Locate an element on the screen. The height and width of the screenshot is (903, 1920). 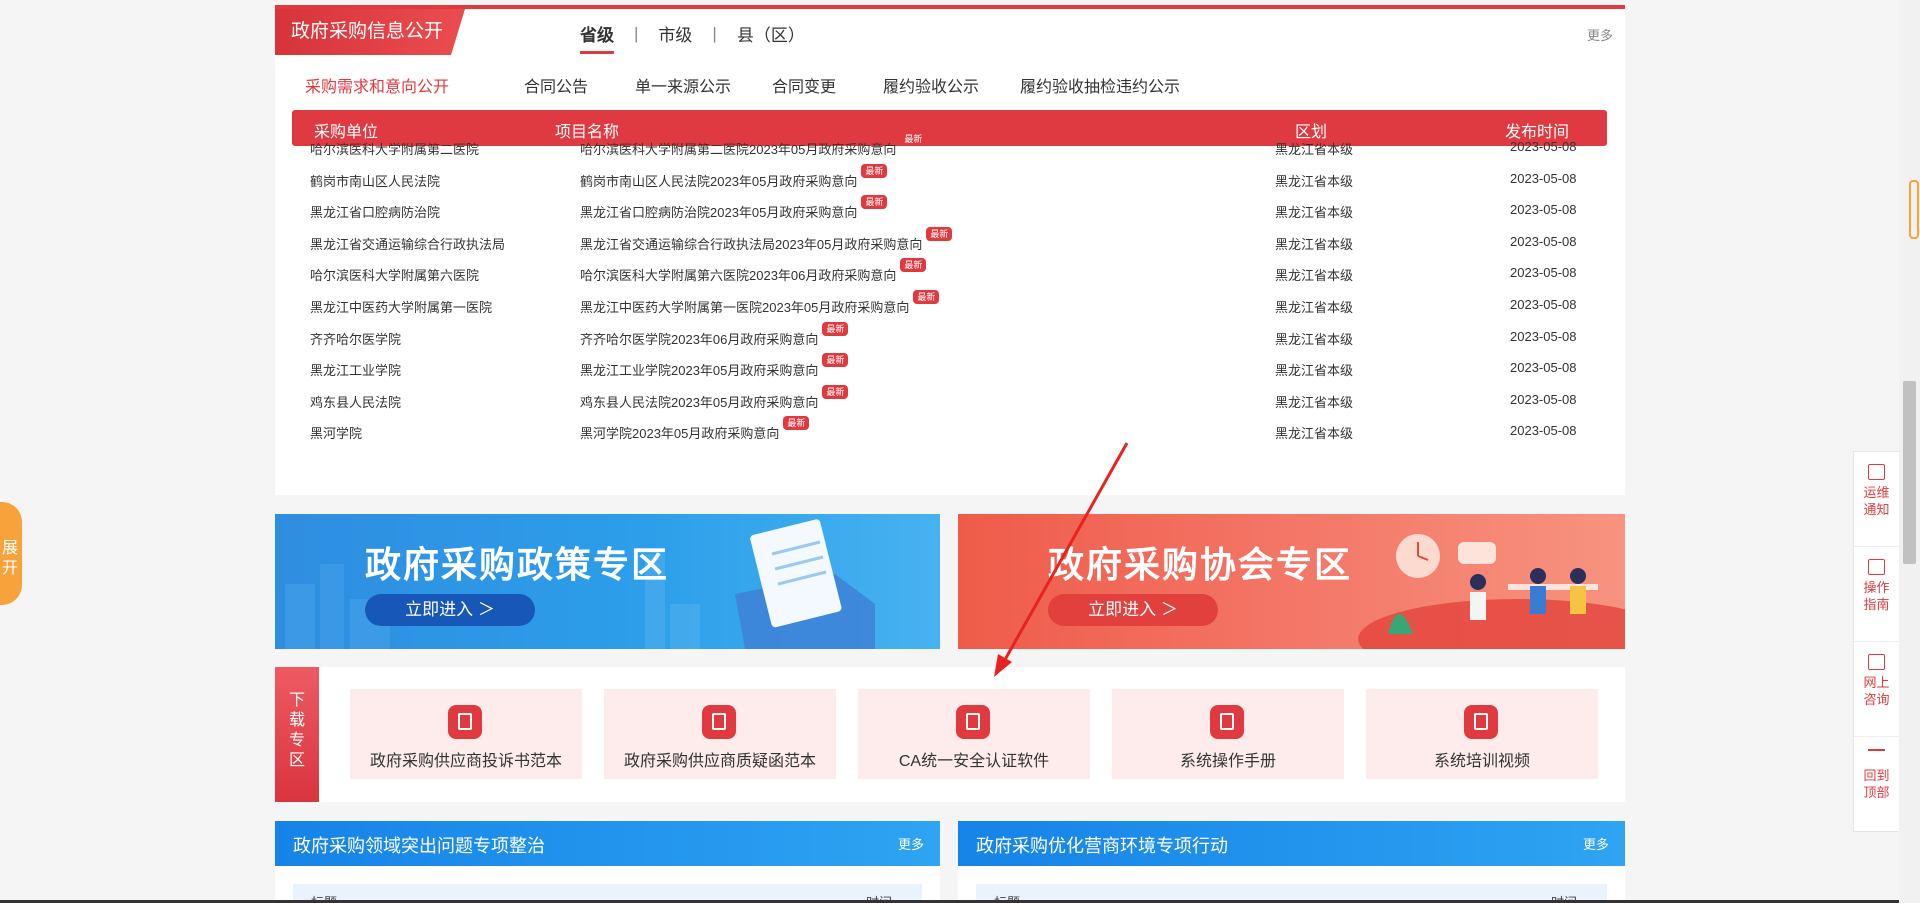
row-project-name: 黑龙江工业学院2023年05月政府采购意向 is located at coordinates (699, 370).